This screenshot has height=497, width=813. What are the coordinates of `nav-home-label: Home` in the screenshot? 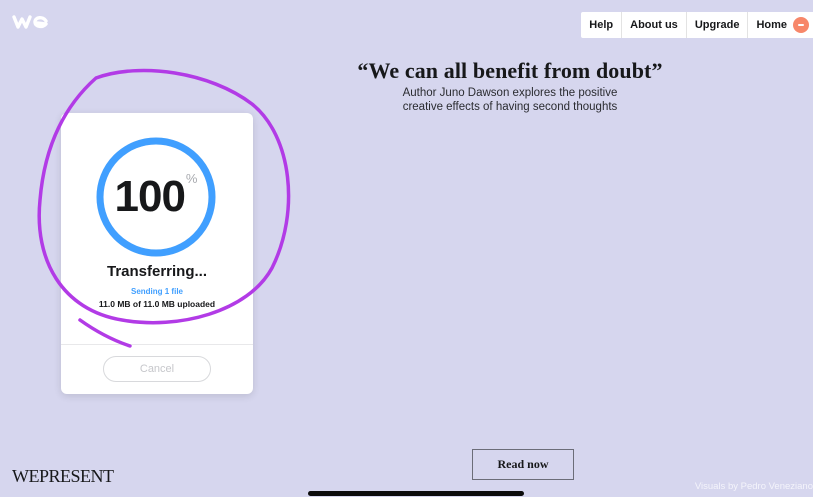 It's located at (771, 25).